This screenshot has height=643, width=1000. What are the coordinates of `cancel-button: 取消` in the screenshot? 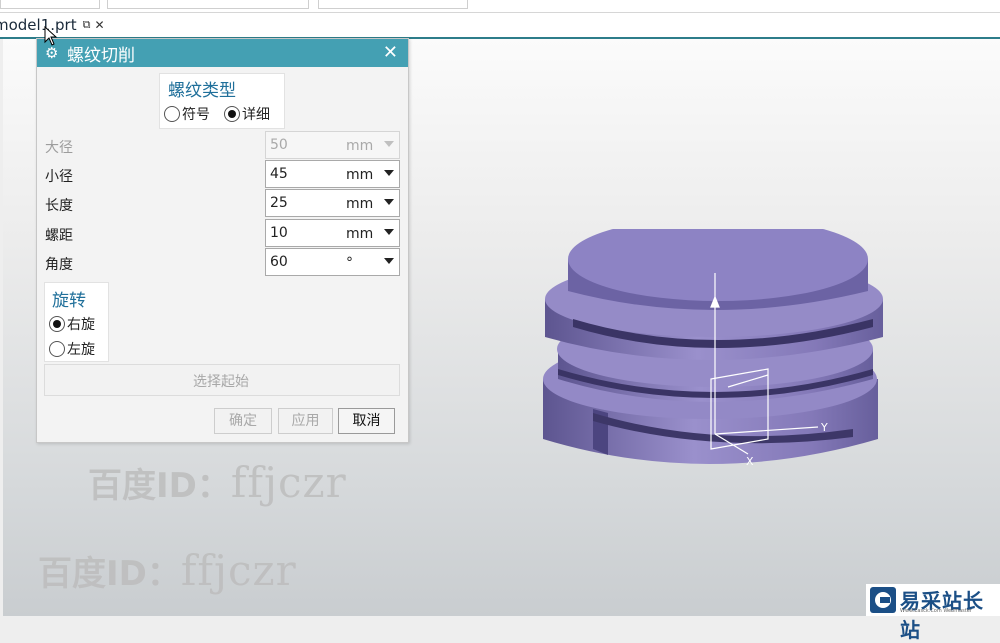 It's located at (366, 421).